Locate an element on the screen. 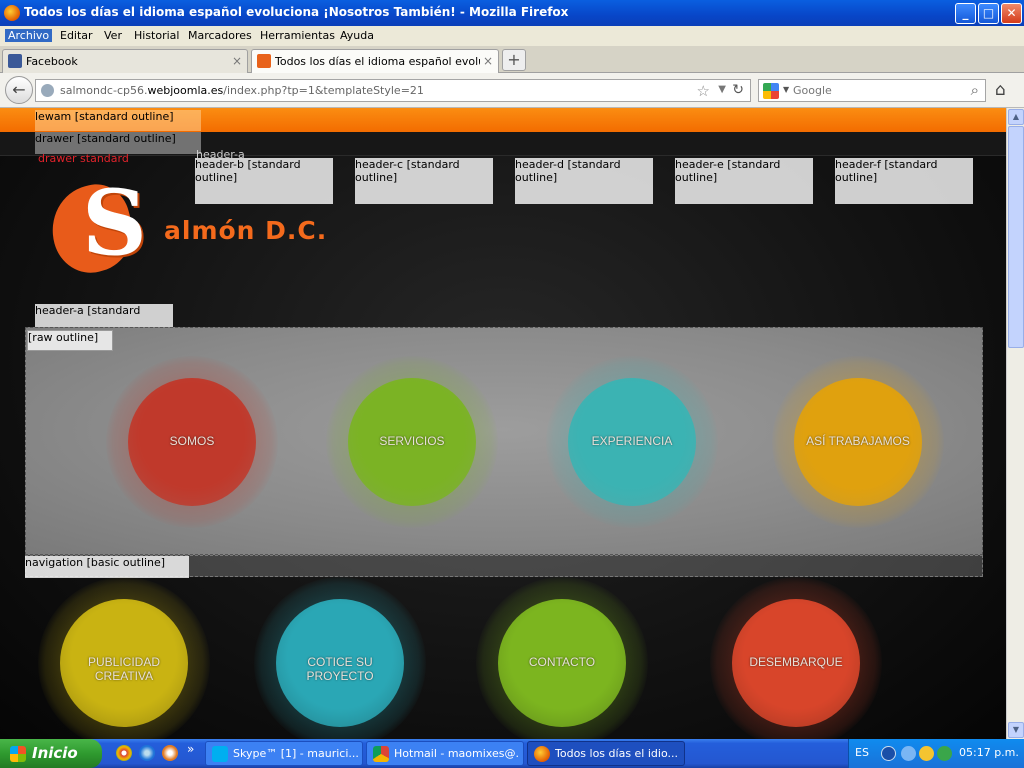  module-header-e: header-e [standard outline] is located at coordinates (744, 181).